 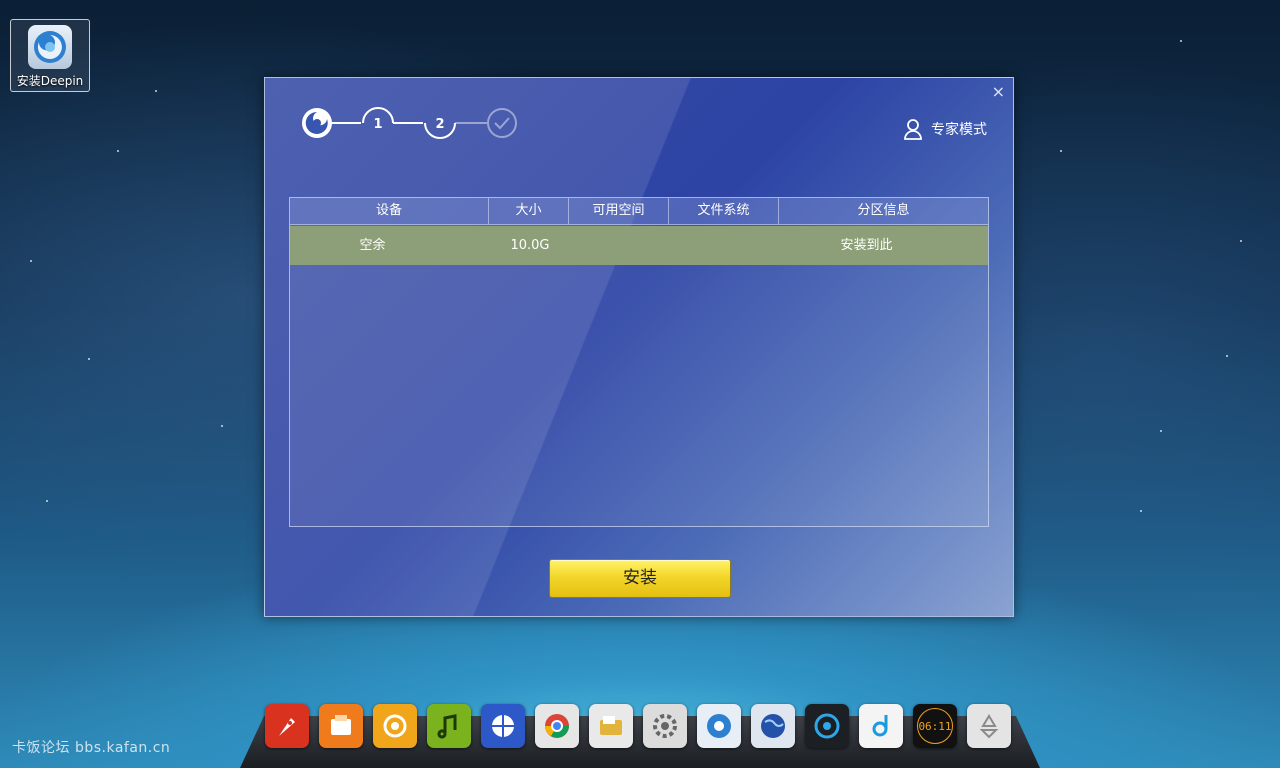 I want to click on dock-item-clock: 06:11, so click(x=935, y=726).